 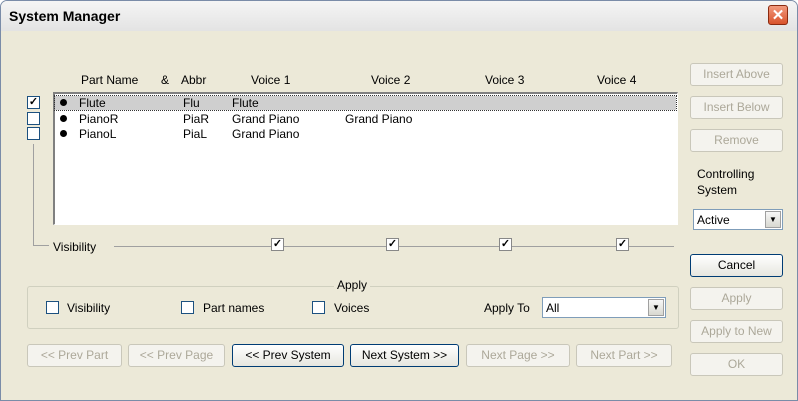 What do you see at coordinates (352, 308) in the screenshot?
I see `apply-voices-label: Voices` at bounding box center [352, 308].